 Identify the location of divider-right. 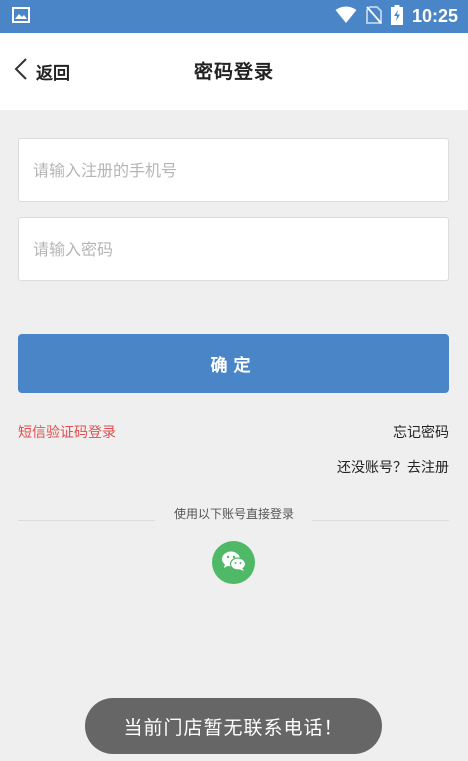
(380, 520).